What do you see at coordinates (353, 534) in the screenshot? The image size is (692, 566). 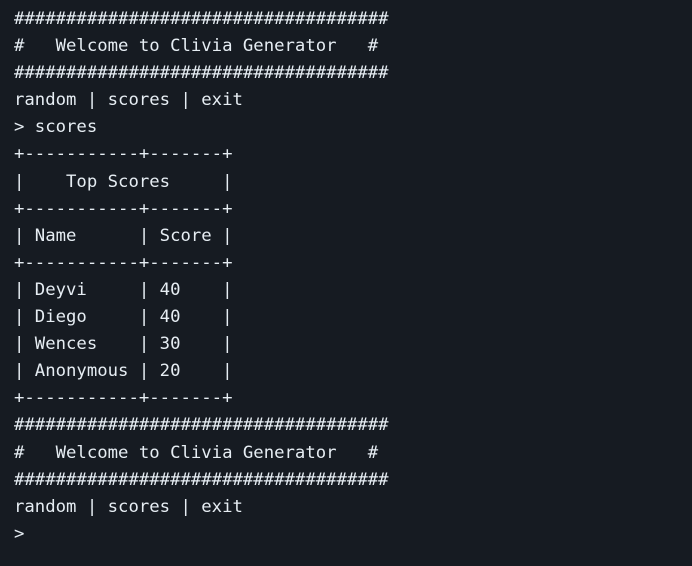 I see `command-prompt: >` at bounding box center [353, 534].